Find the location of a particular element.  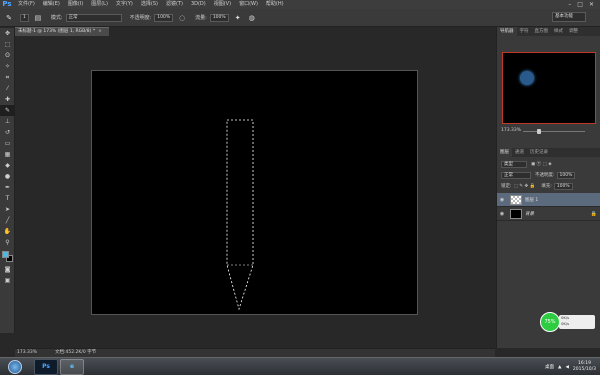

navigator-zoom: 173.33% is located at coordinates (511, 130).